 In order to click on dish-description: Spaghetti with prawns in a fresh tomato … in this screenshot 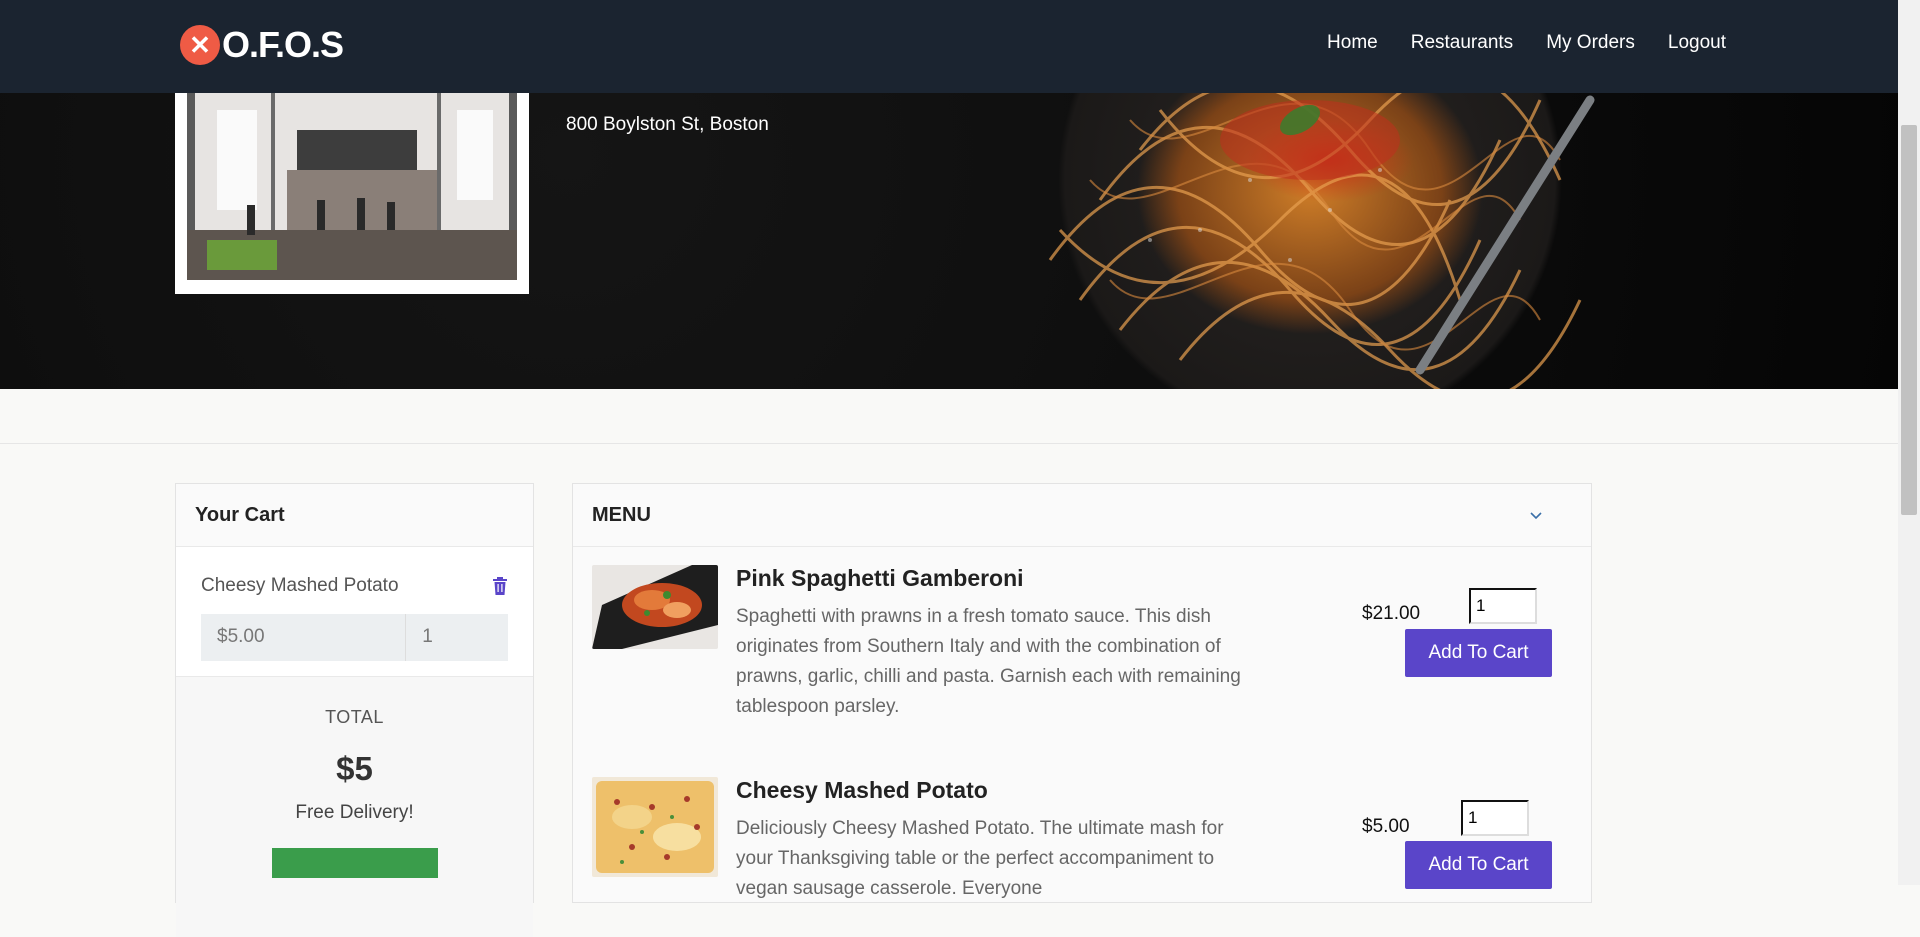, I will do `click(988, 661)`.